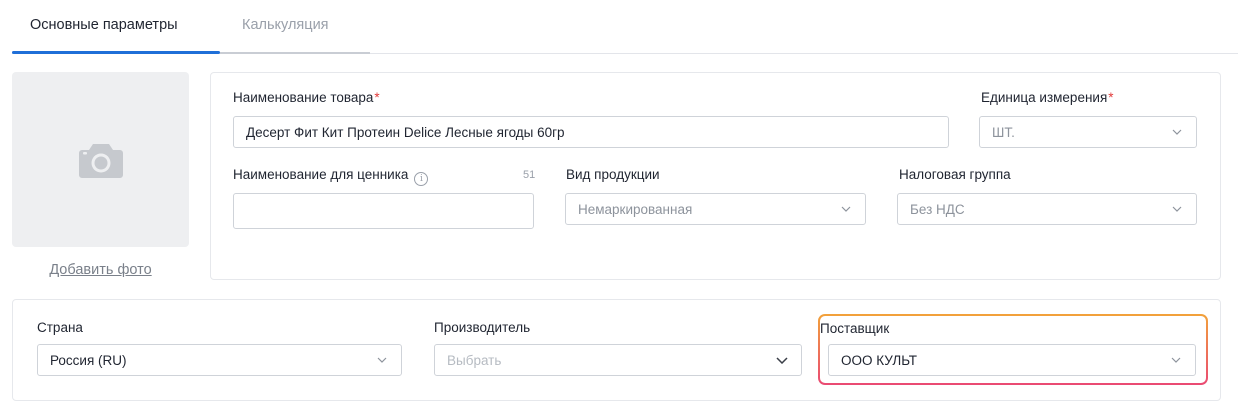  I want to click on price-tag-label-text: Наименование для ценника, so click(321, 174).